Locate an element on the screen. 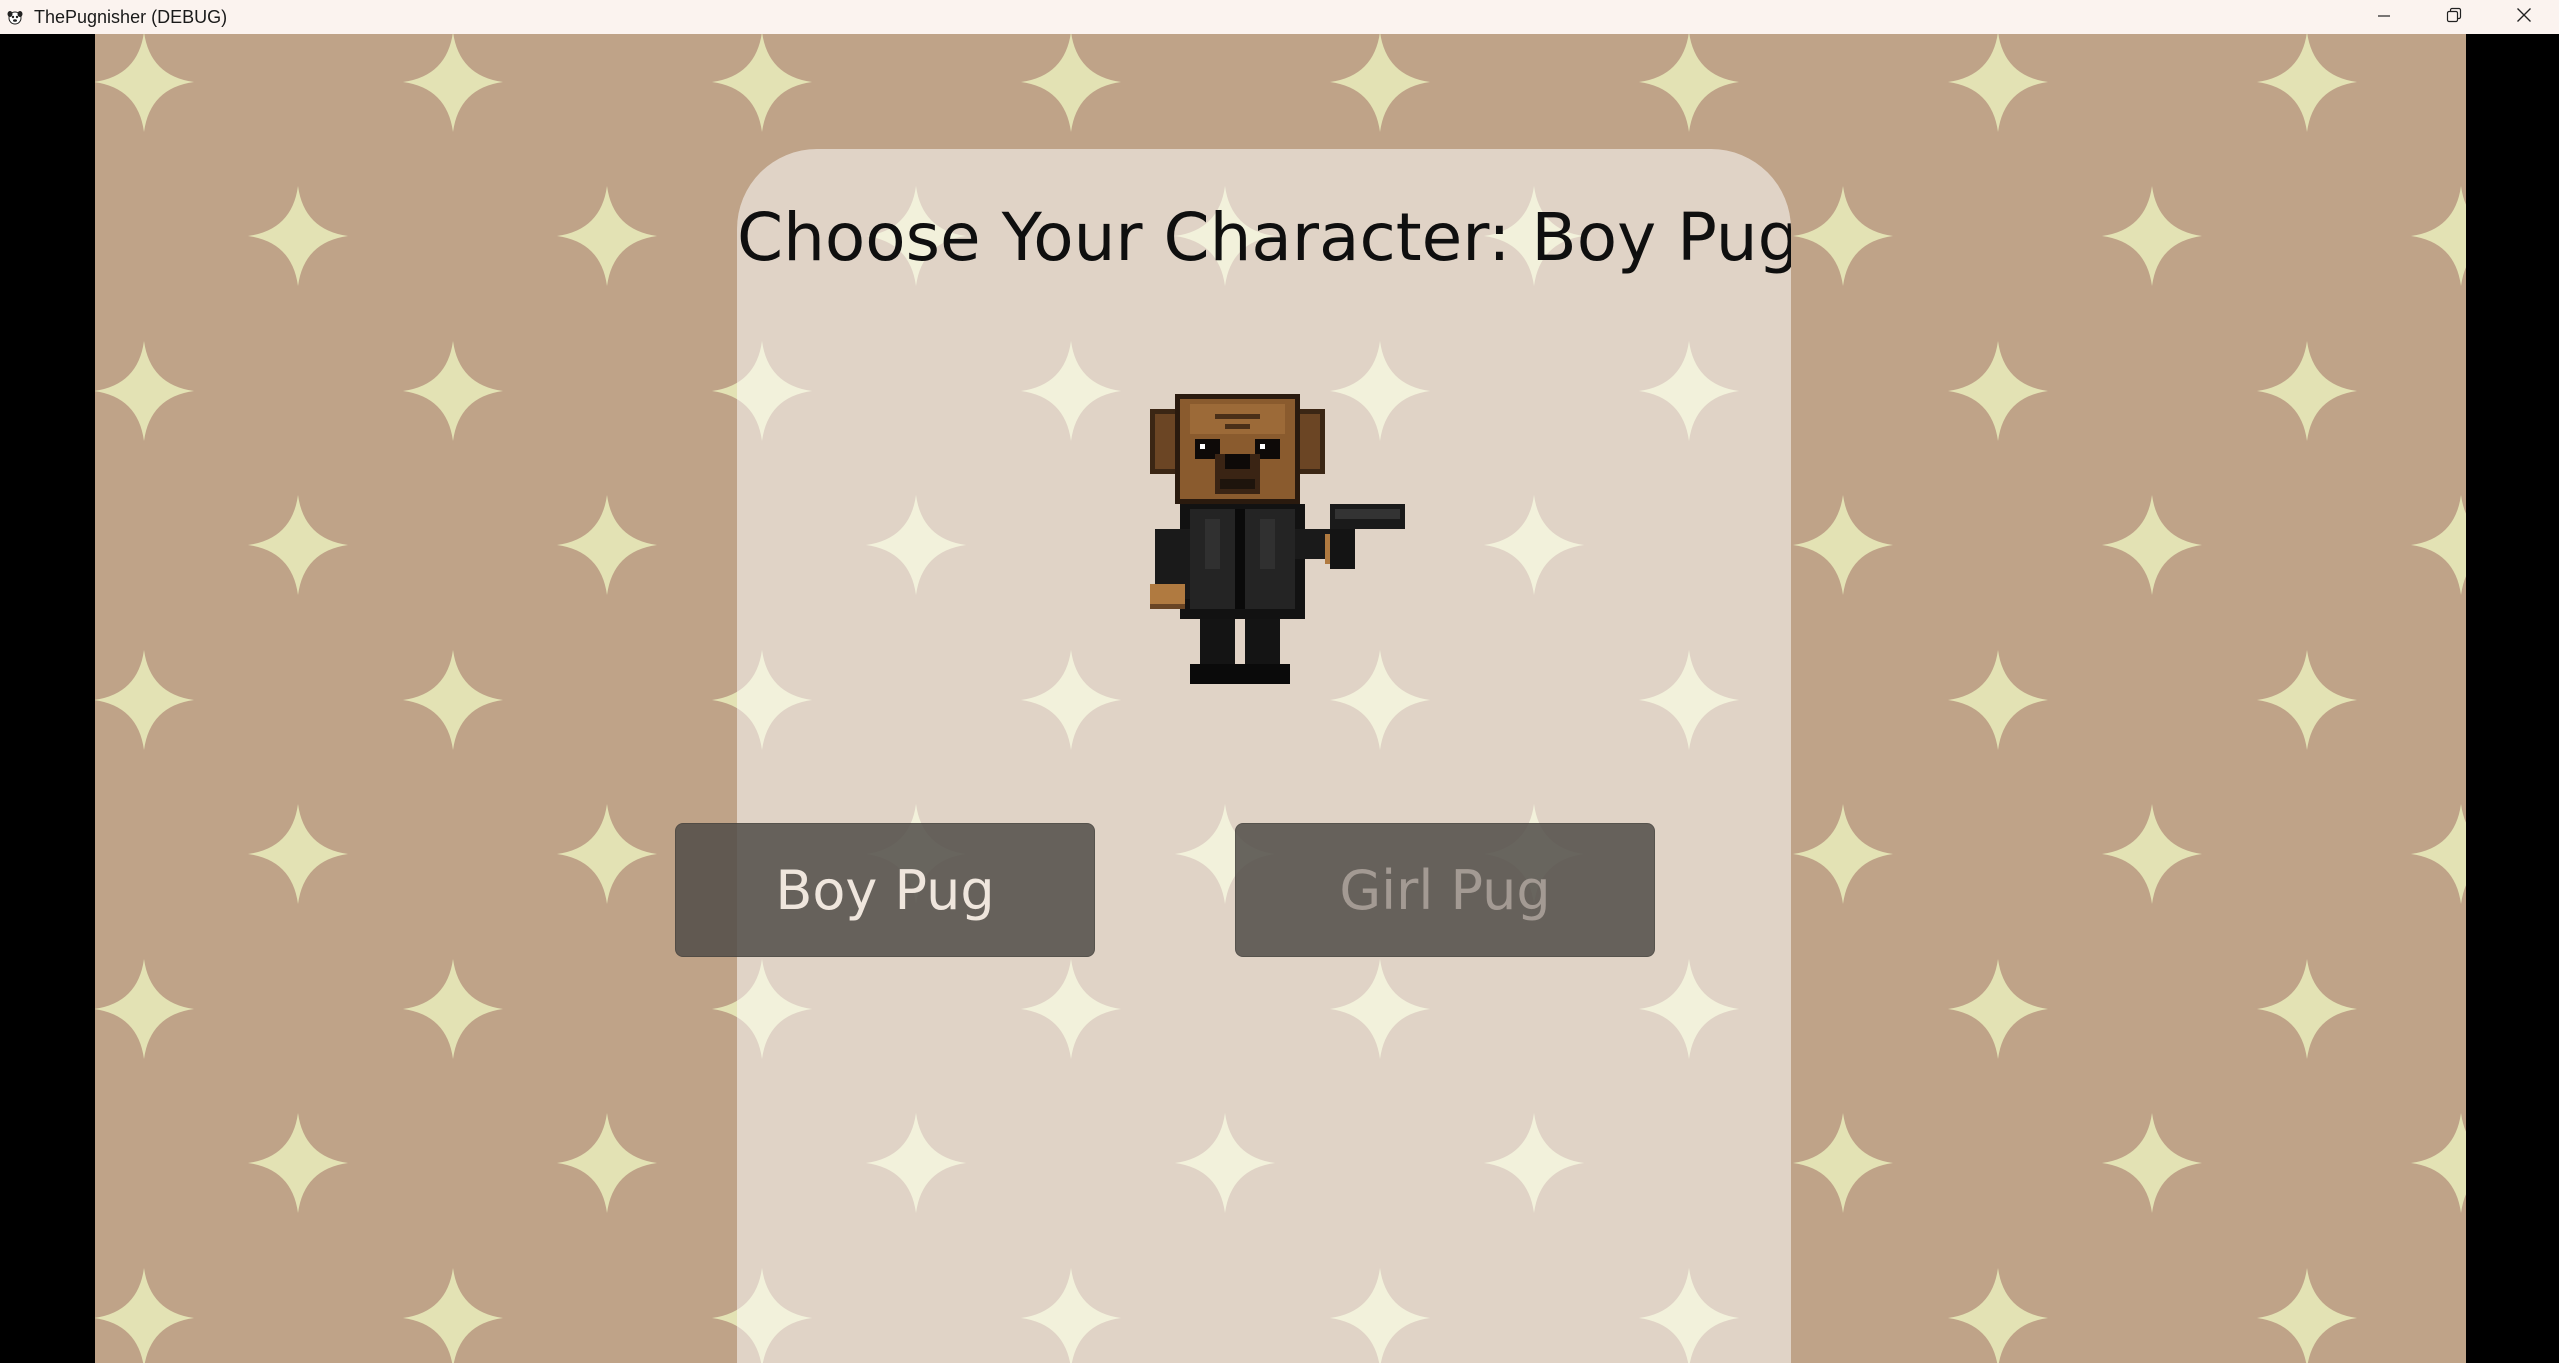  pug-face-icon is located at coordinates (15, 17).